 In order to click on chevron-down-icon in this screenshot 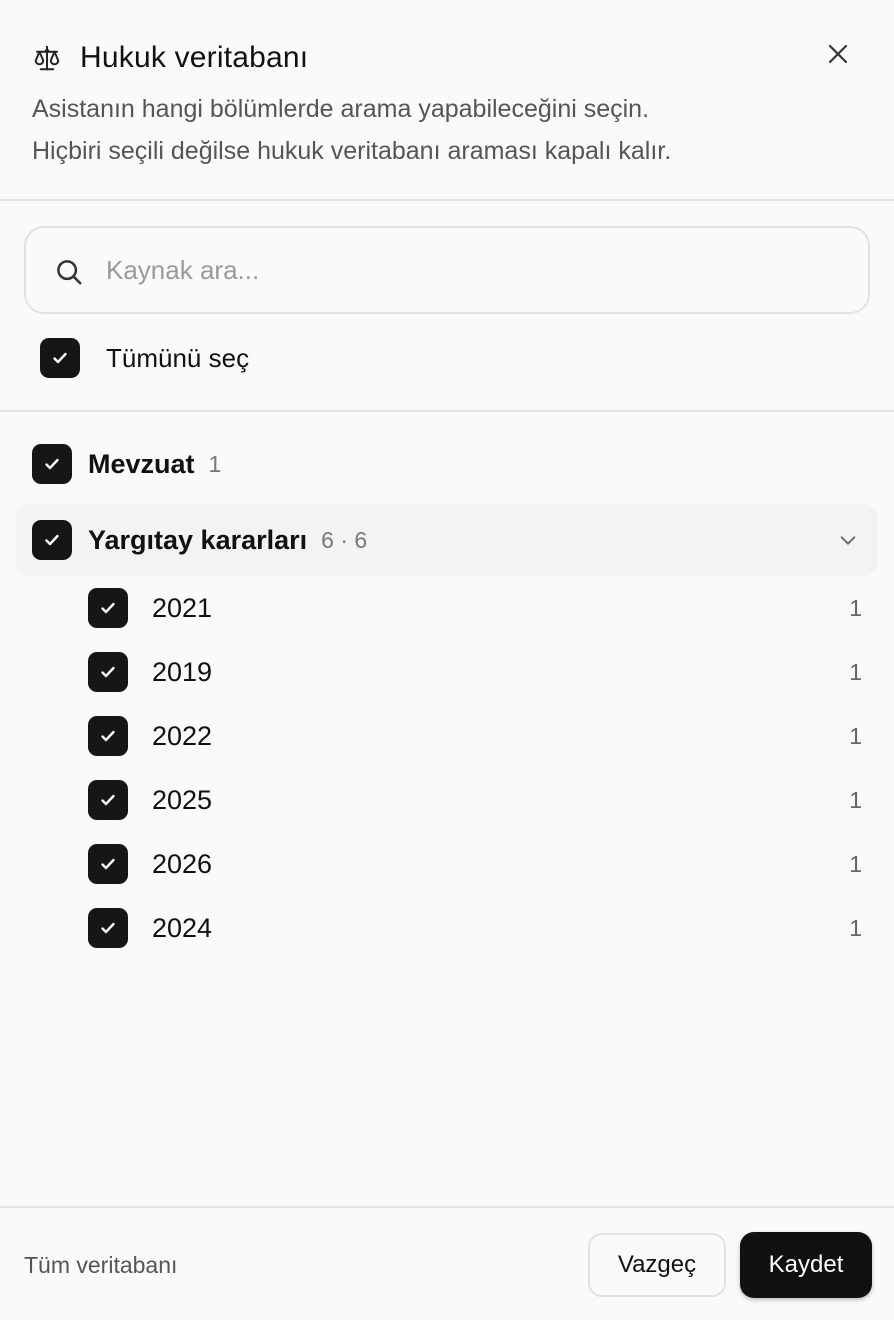, I will do `click(848, 540)`.